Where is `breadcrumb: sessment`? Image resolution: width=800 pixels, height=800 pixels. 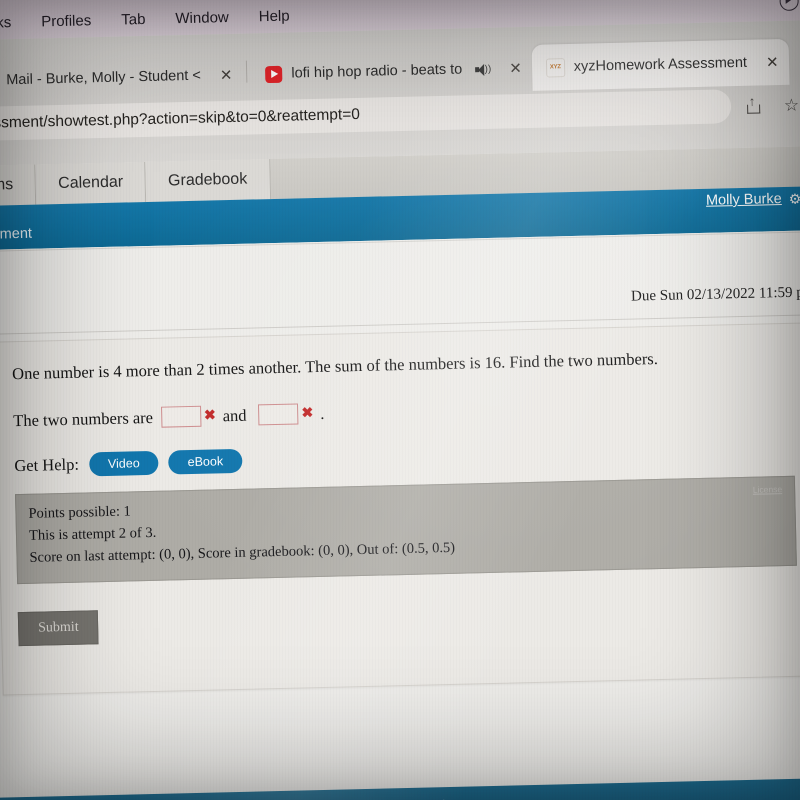 breadcrumb: sessment is located at coordinates (16, 234).